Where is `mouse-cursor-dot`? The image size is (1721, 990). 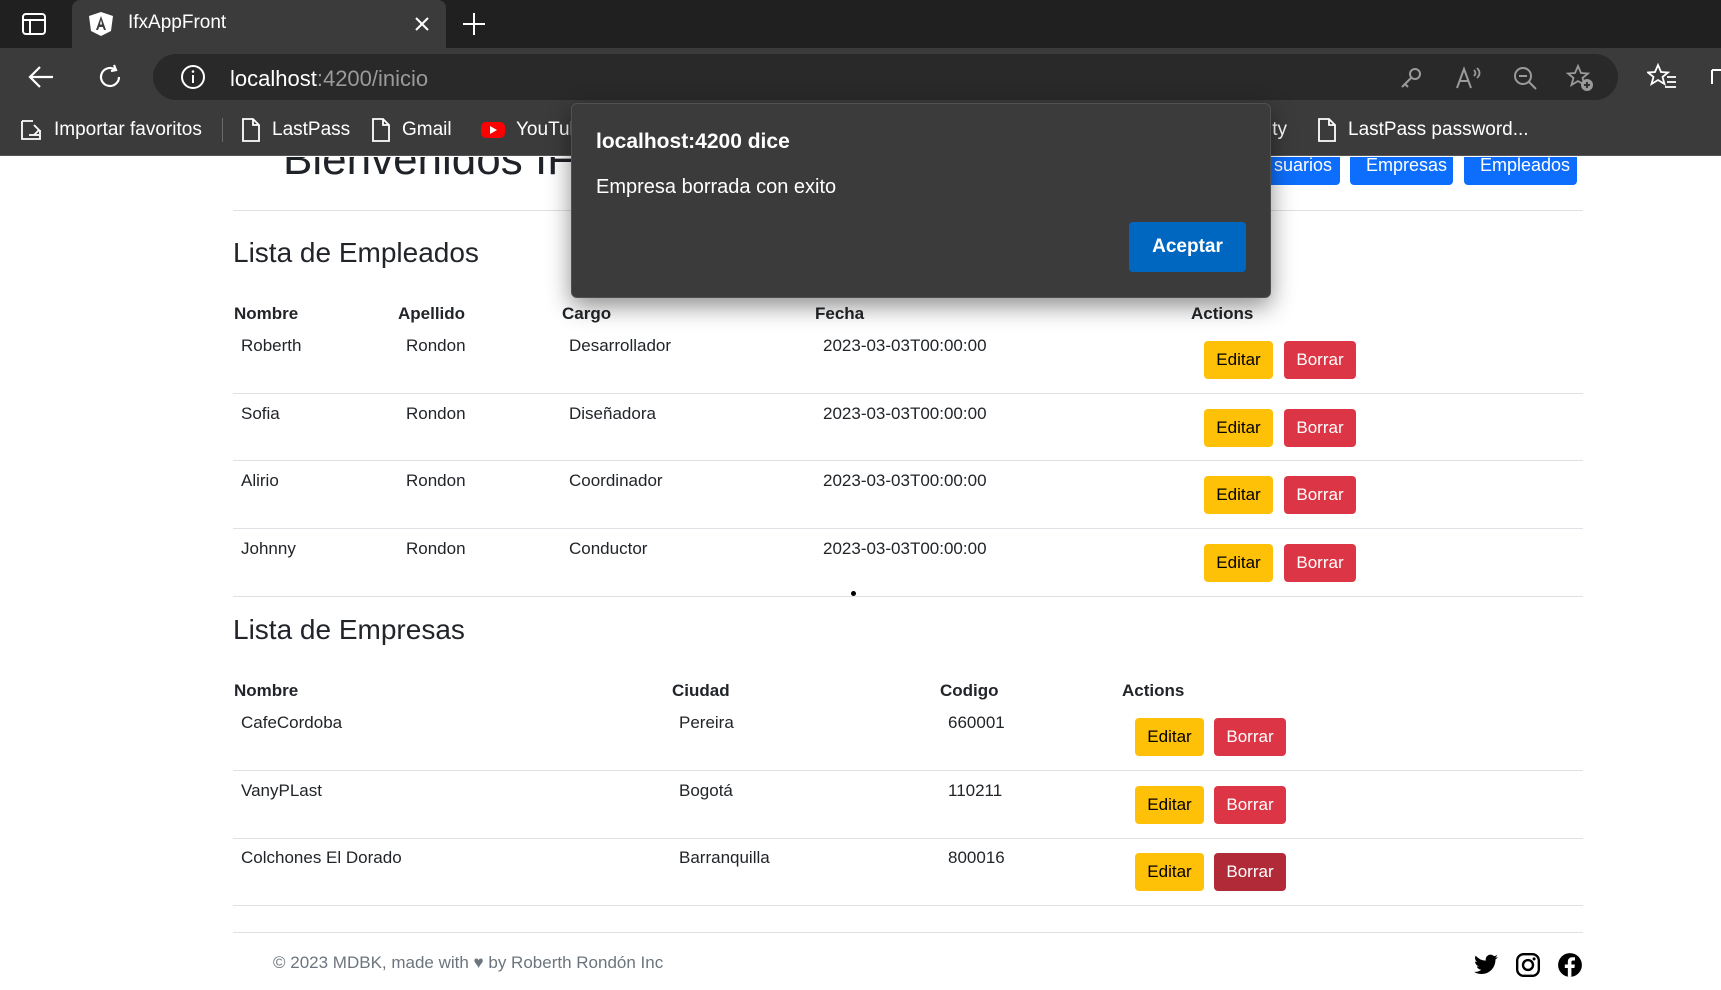 mouse-cursor-dot is located at coordinates (853, 593).